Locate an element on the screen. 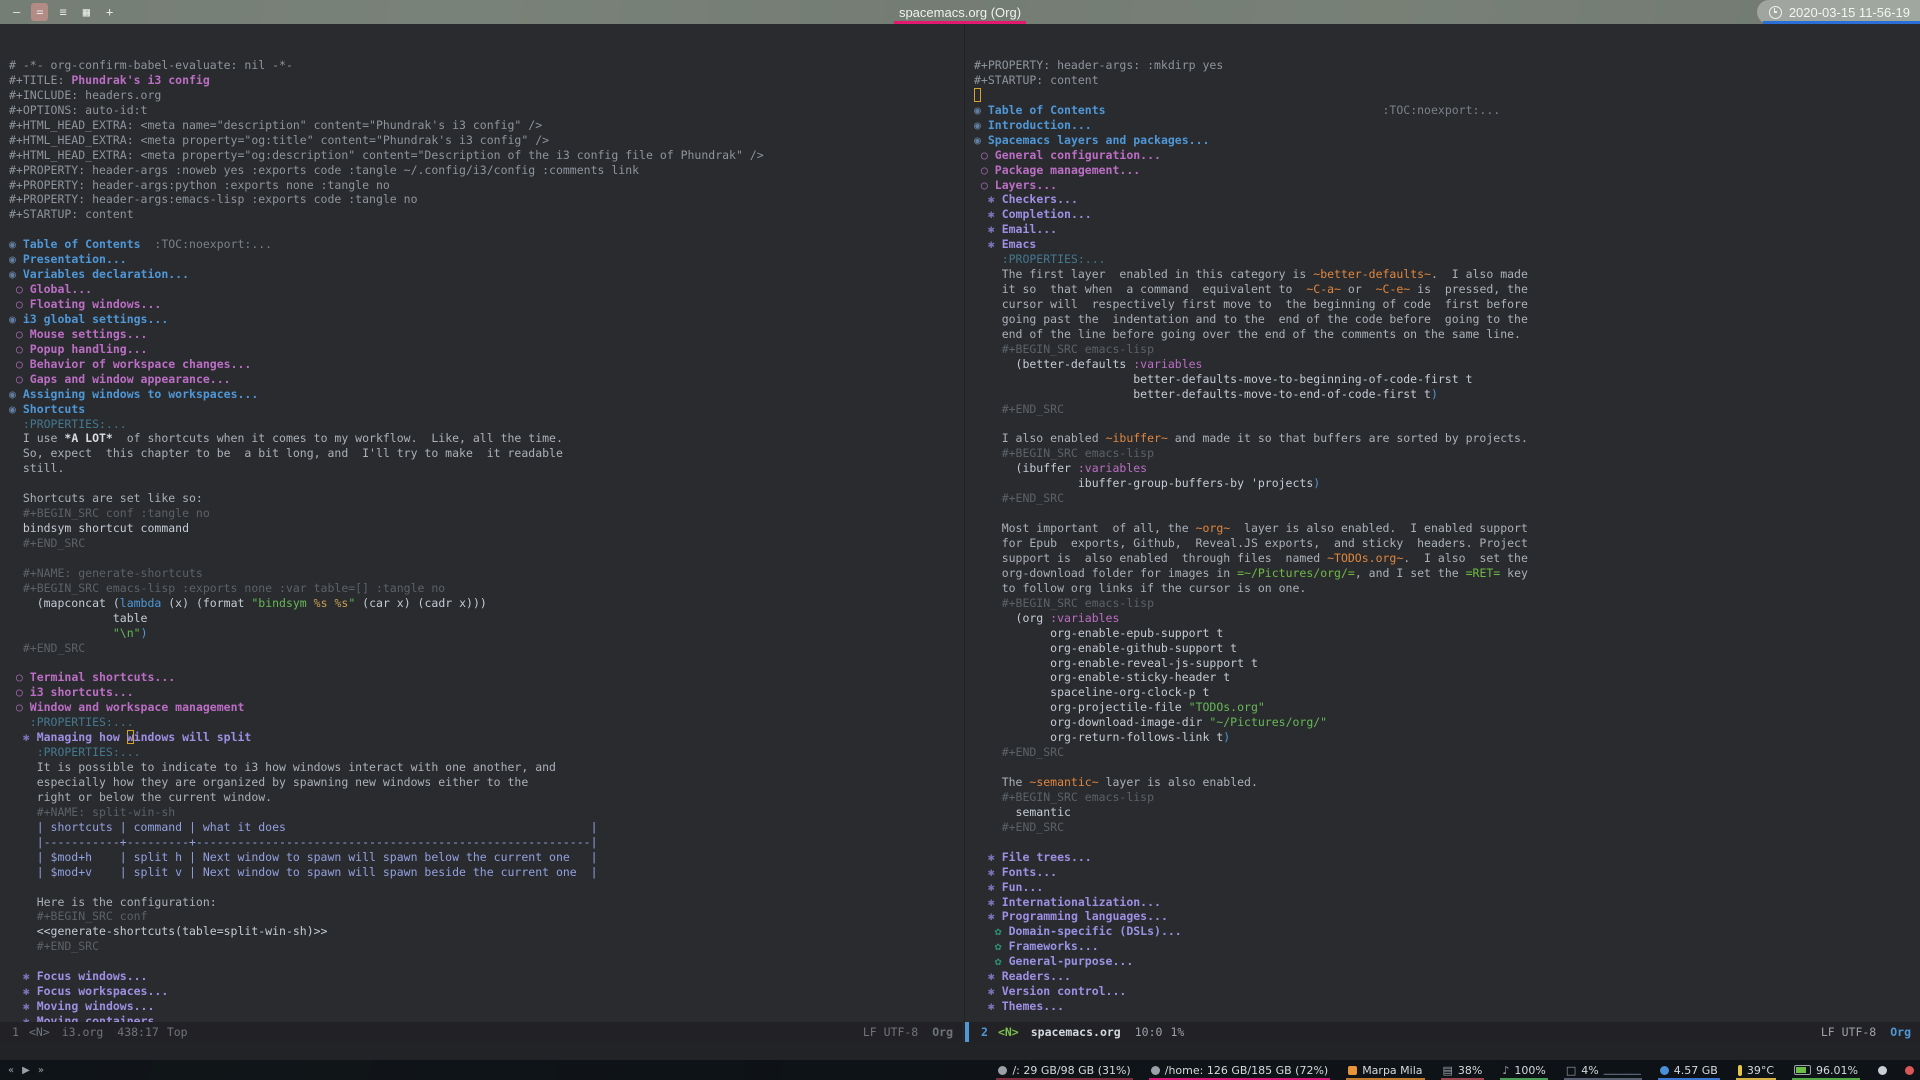  editor-line: table is located at coordinates (78, 617).